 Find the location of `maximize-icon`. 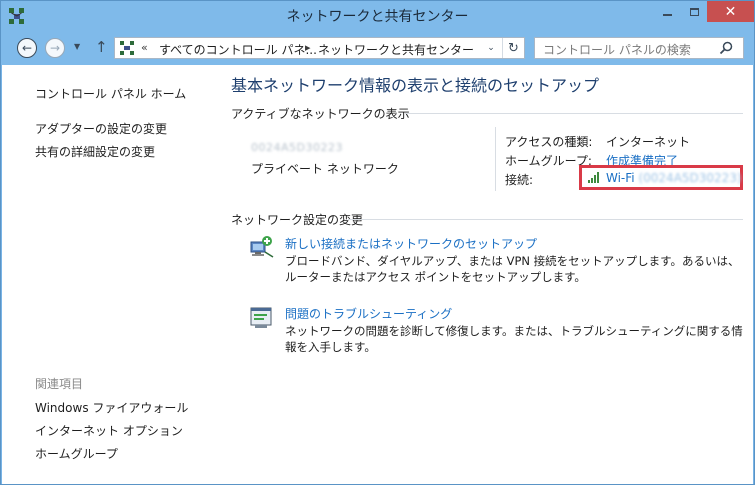

maximize-icon is located at coordinates (694, 12).